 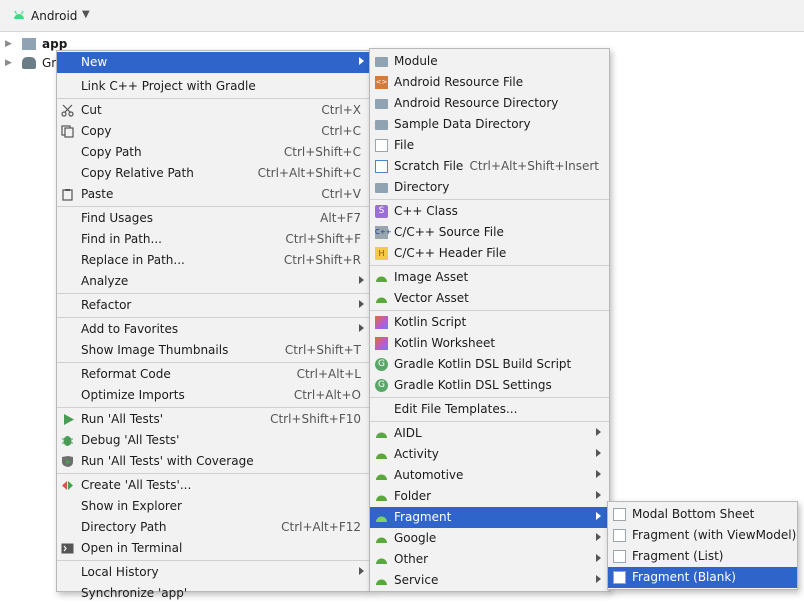 What do you see at coordinates (489, 145) in the screenshot?
I see `menu-item-file: File` at bounding box center [489, 145].